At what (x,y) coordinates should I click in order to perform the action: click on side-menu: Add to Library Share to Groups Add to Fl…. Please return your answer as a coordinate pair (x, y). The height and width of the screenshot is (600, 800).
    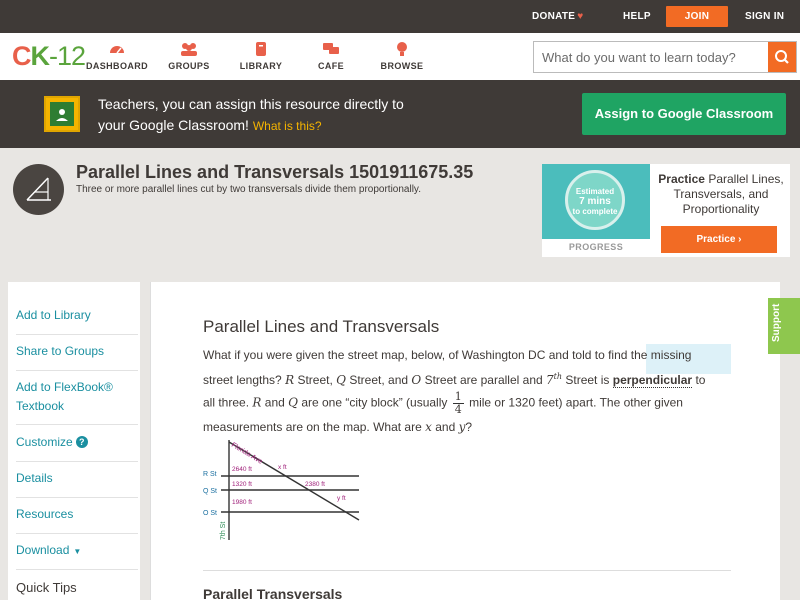
    Looking at the image, I should click on (74, 441).